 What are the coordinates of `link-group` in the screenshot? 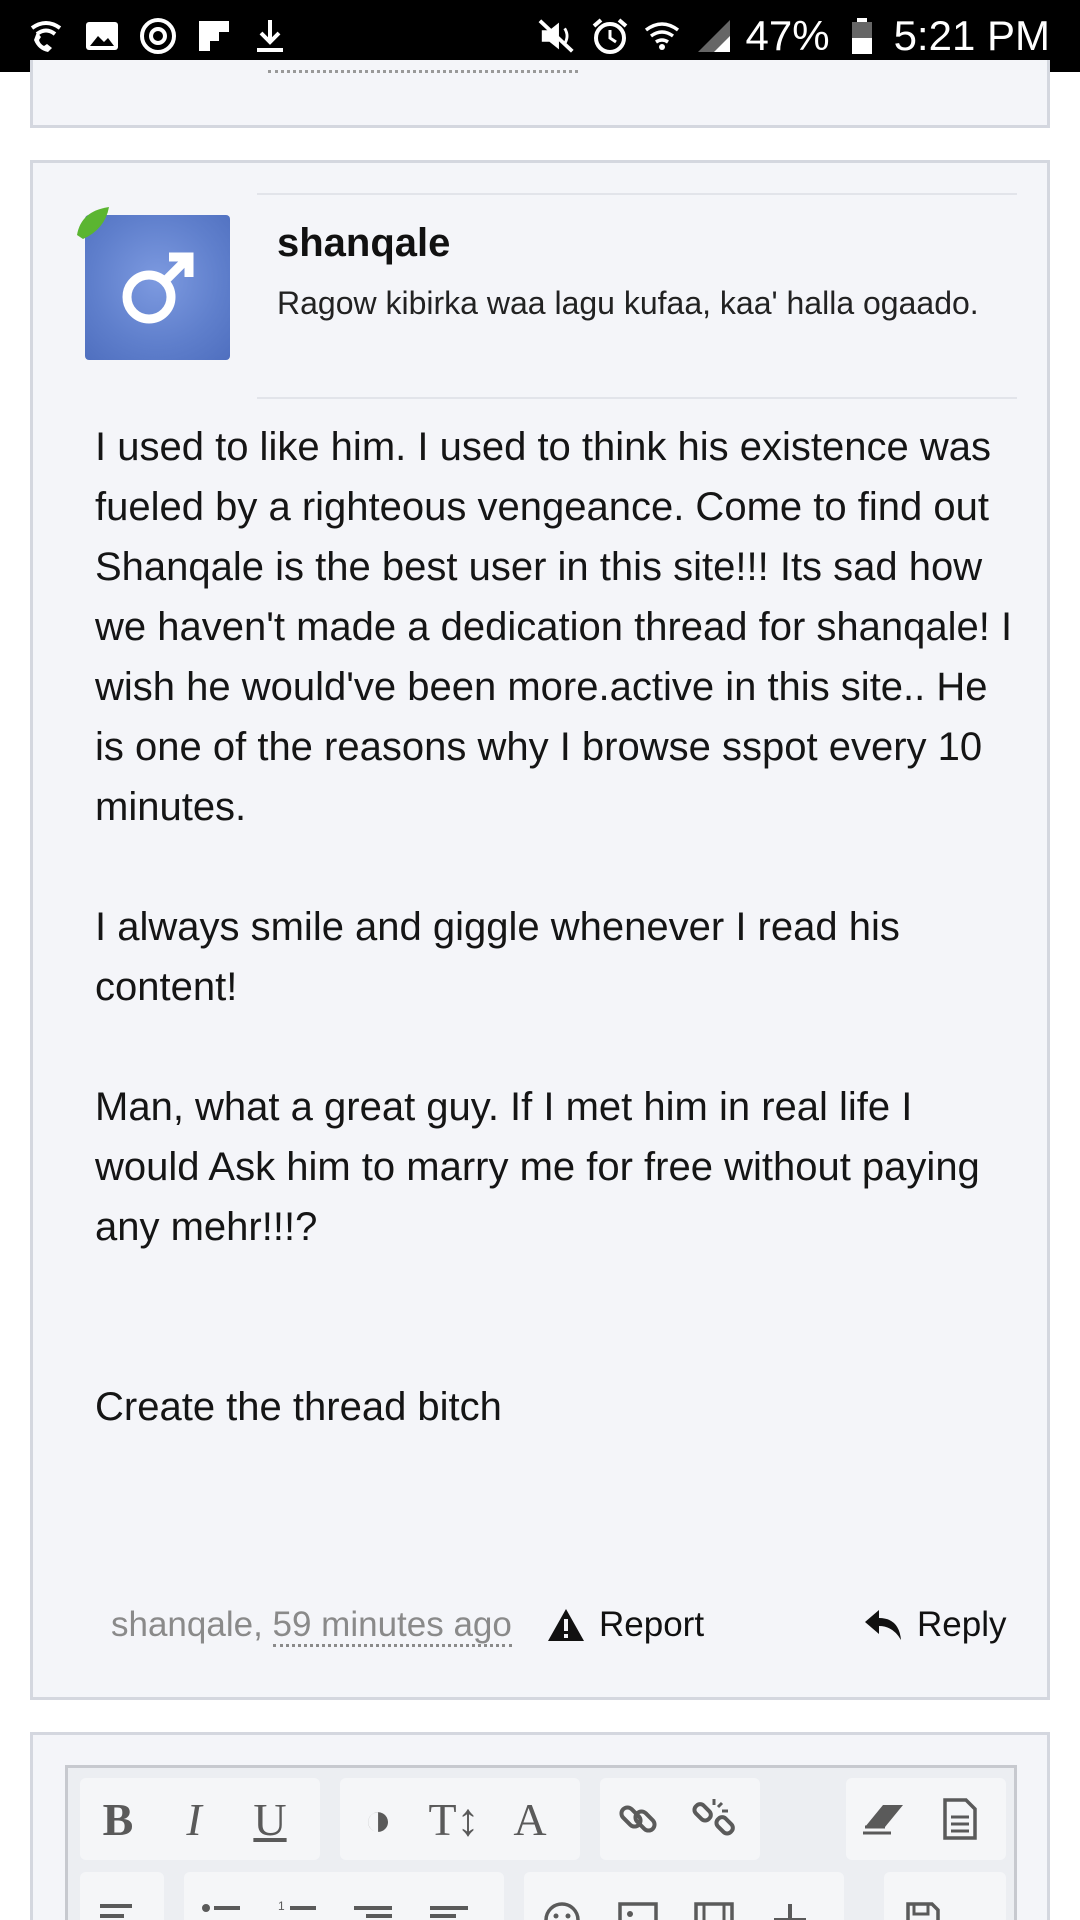 It's located at (680, 1819).